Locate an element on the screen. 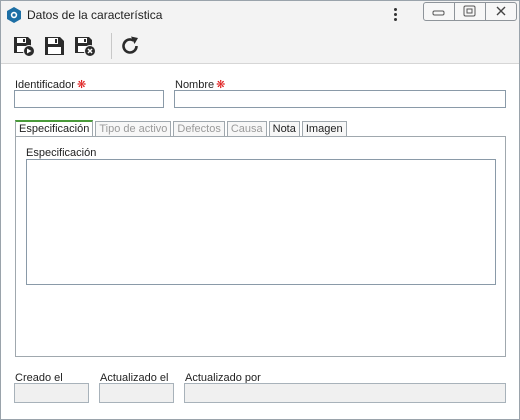 The height and width of the screenshot is (420, 520). window-controls is located at coordinates (470, 11).